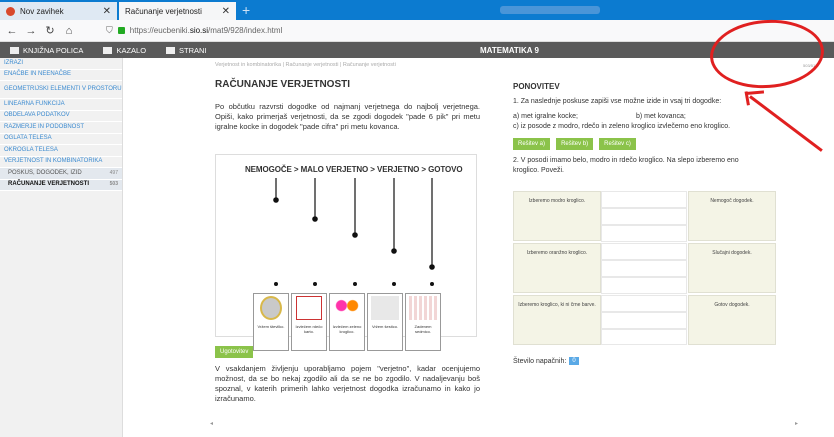 The height and width of the screenshot is (437, 834). Describe the element at coordinates (423, 329) in the screenshot. I see `card-caption: Zadenem sedmico.` at that location.